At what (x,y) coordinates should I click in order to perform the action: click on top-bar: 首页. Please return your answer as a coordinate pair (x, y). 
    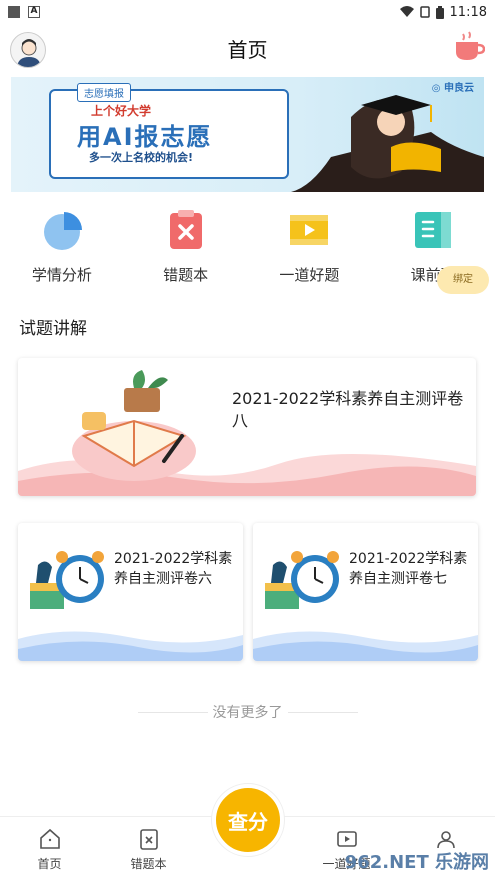
    Looking at the image, I should click on (247, 48).